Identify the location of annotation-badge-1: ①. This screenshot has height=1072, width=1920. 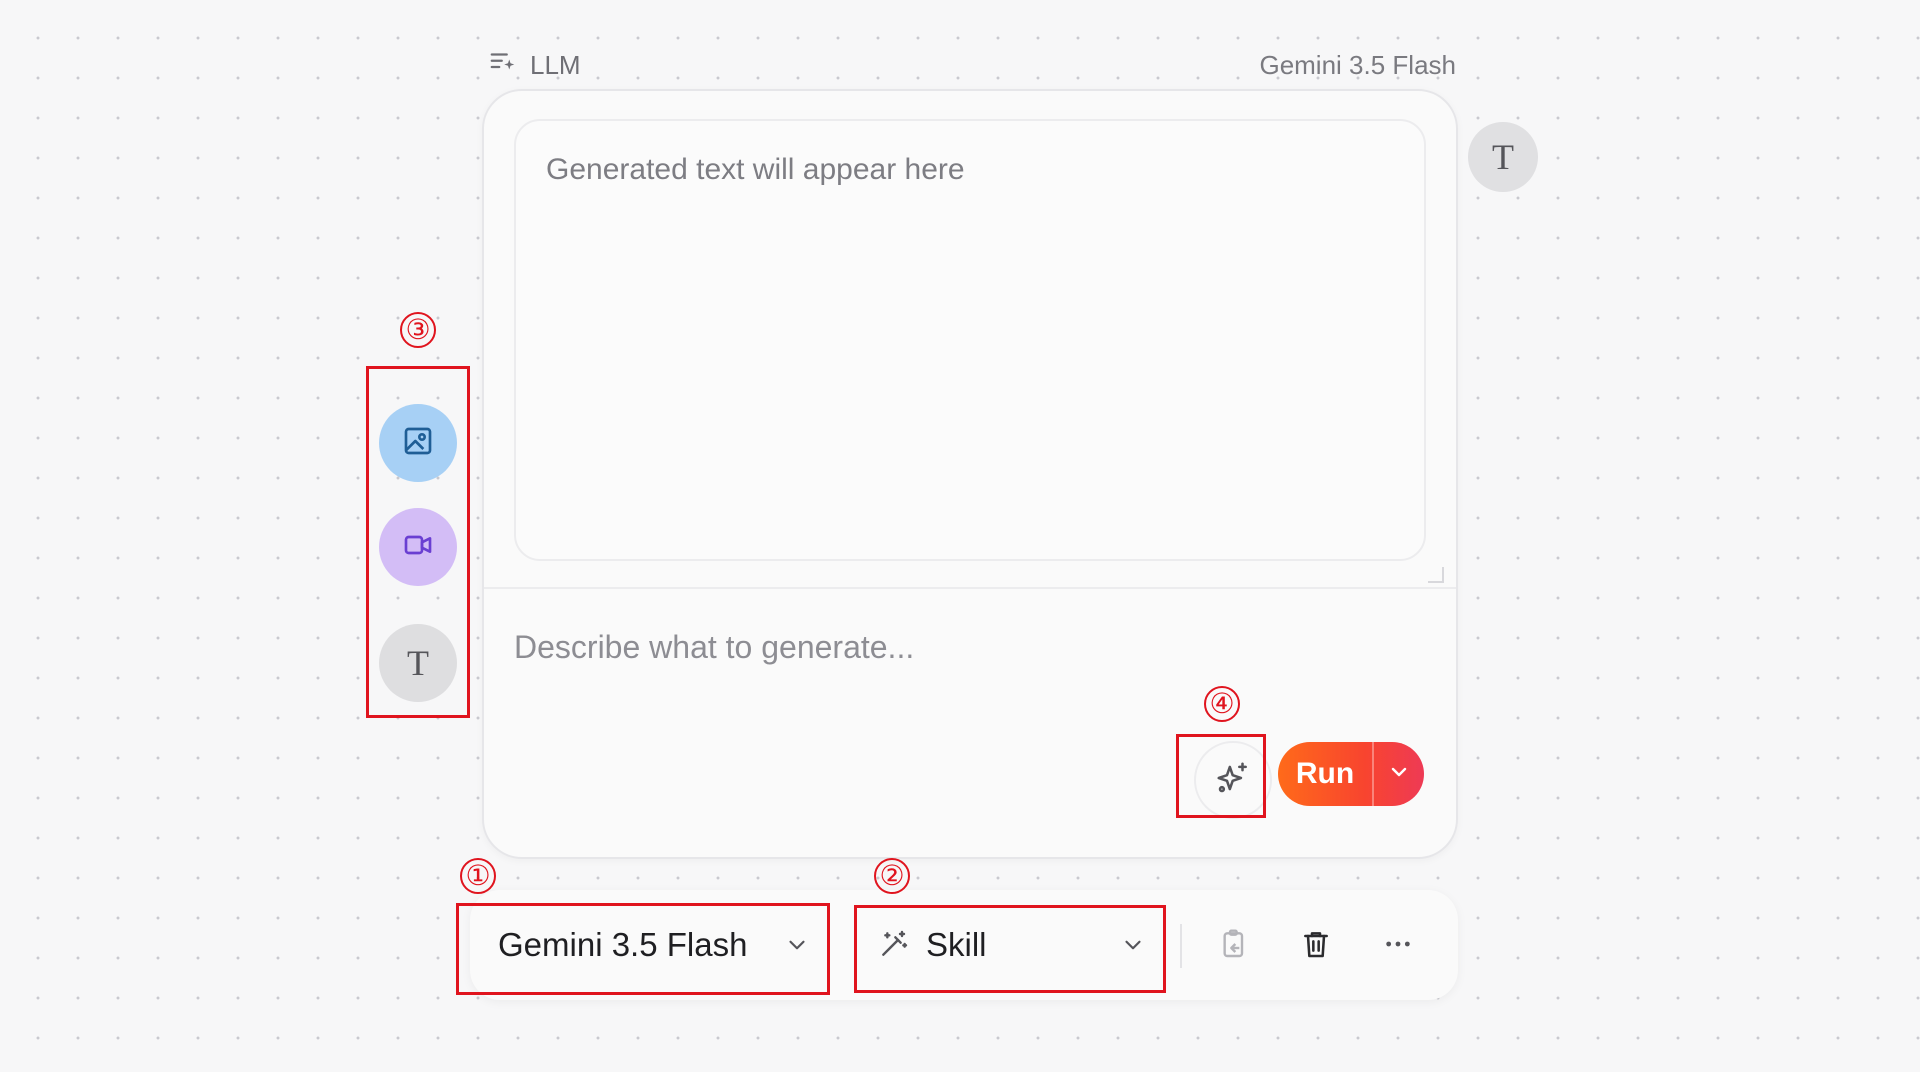
(478, 876).